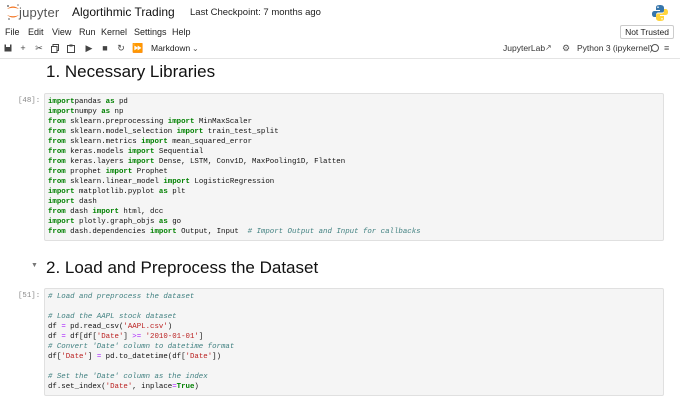 The image size is (680, 408). What do you see at coordinates (55, 48) in the screenshot?
I see `copy-icon` at bounding box center [55, 48].